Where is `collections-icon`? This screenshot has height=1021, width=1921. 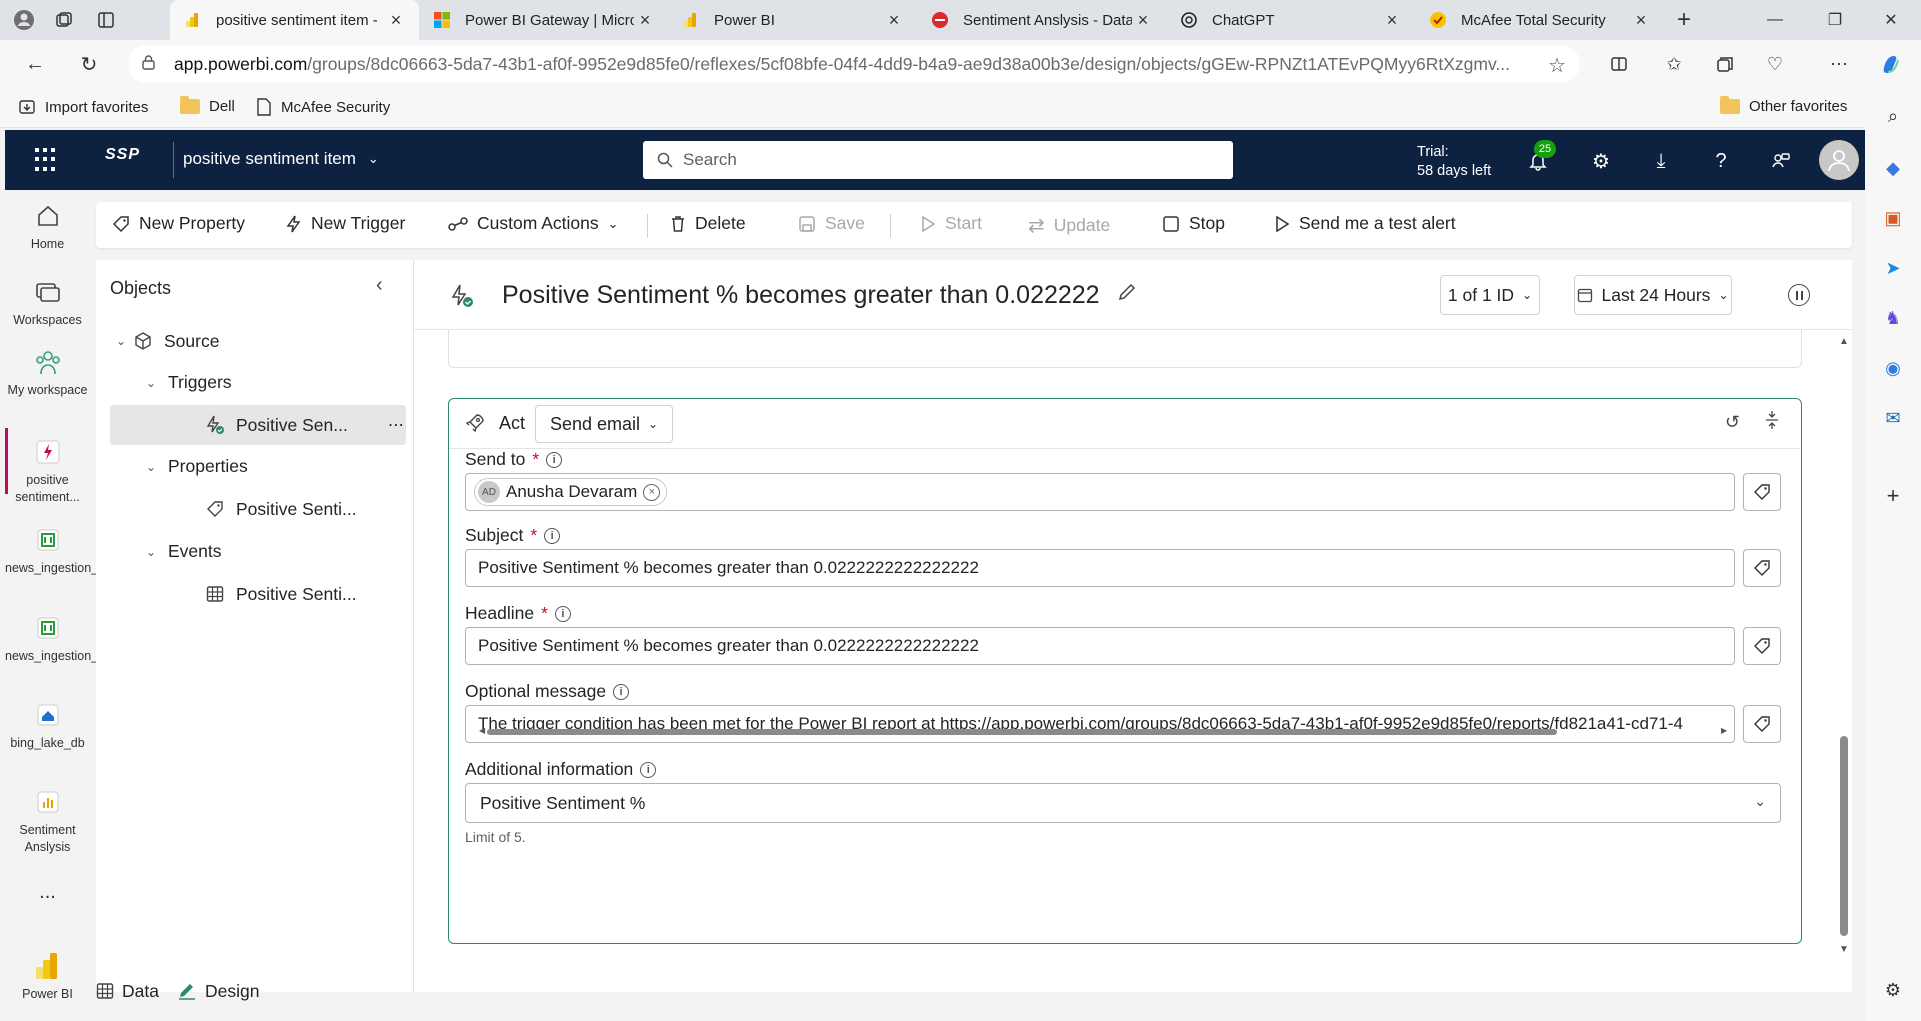
collections-icon is located at coordinates (1725, 64).